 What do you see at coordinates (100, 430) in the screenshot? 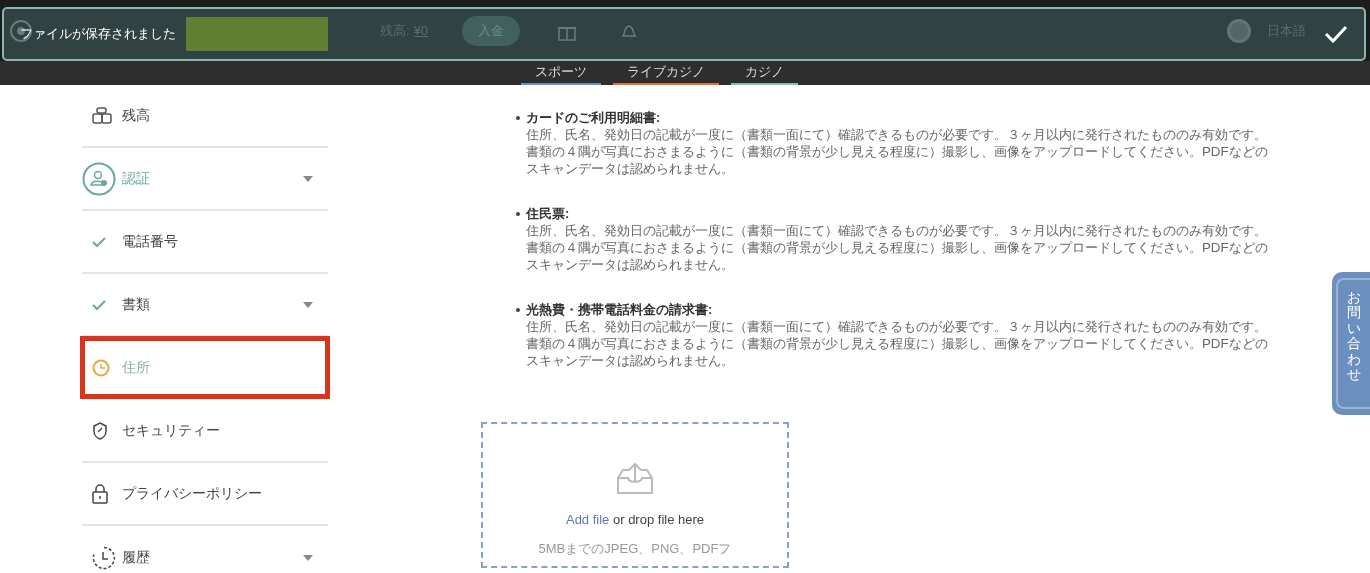
I see `shield-icon` at bounding box center [100, 430].